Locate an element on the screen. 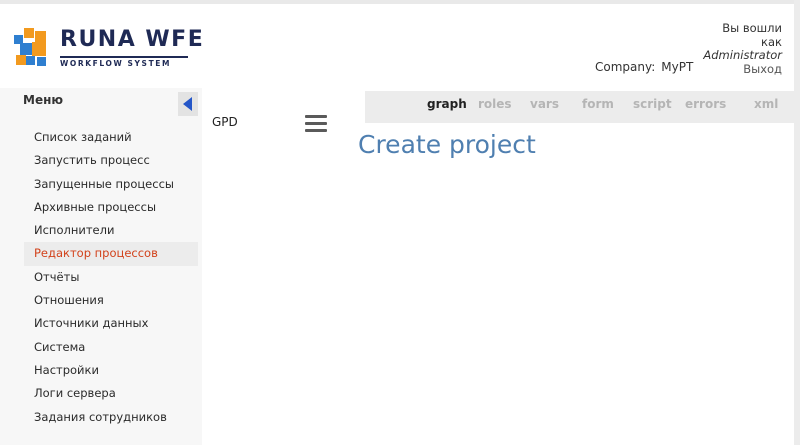 The width and height of the screenshot is (800, 445). user-name: Administrator is located at coordinates (742, 55).